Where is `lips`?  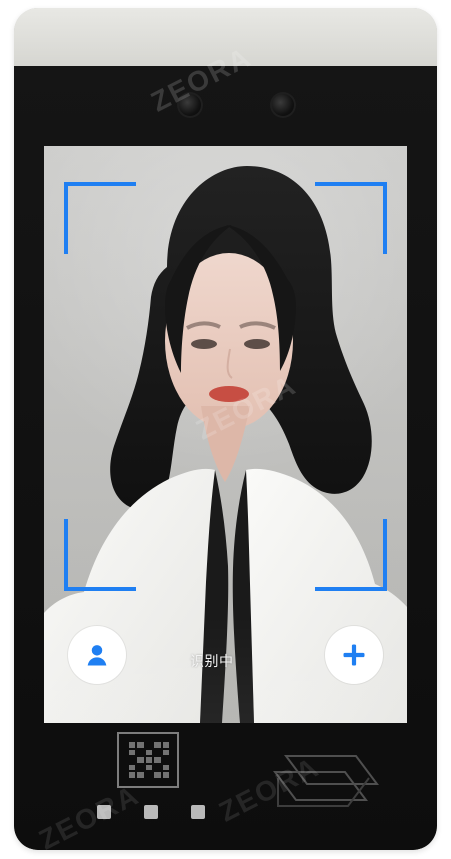 lips is located at coordinates (229, 394).